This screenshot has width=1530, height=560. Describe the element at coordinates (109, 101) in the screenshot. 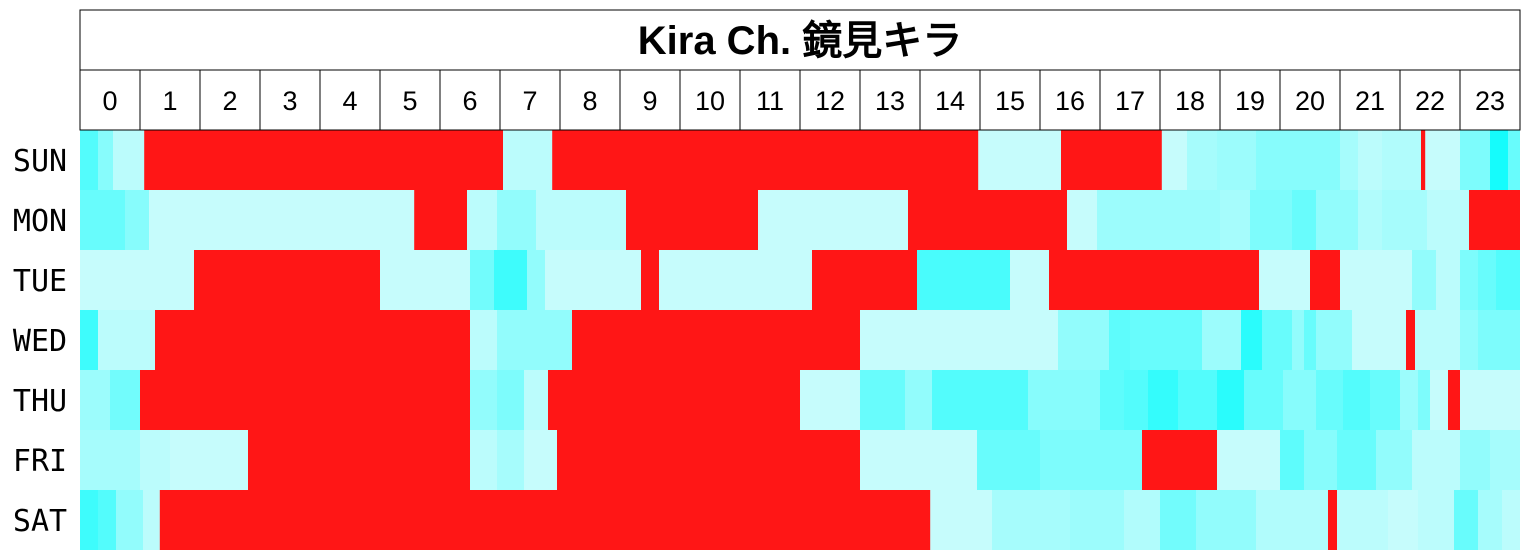

I see `hour-label: 0` at that location.